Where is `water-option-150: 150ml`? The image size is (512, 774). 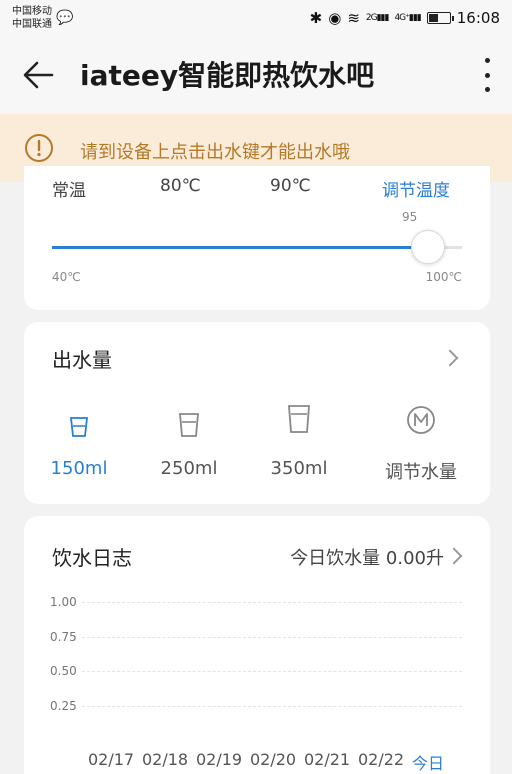
water-option-150: 150ml is located at coordinates (79, 439).